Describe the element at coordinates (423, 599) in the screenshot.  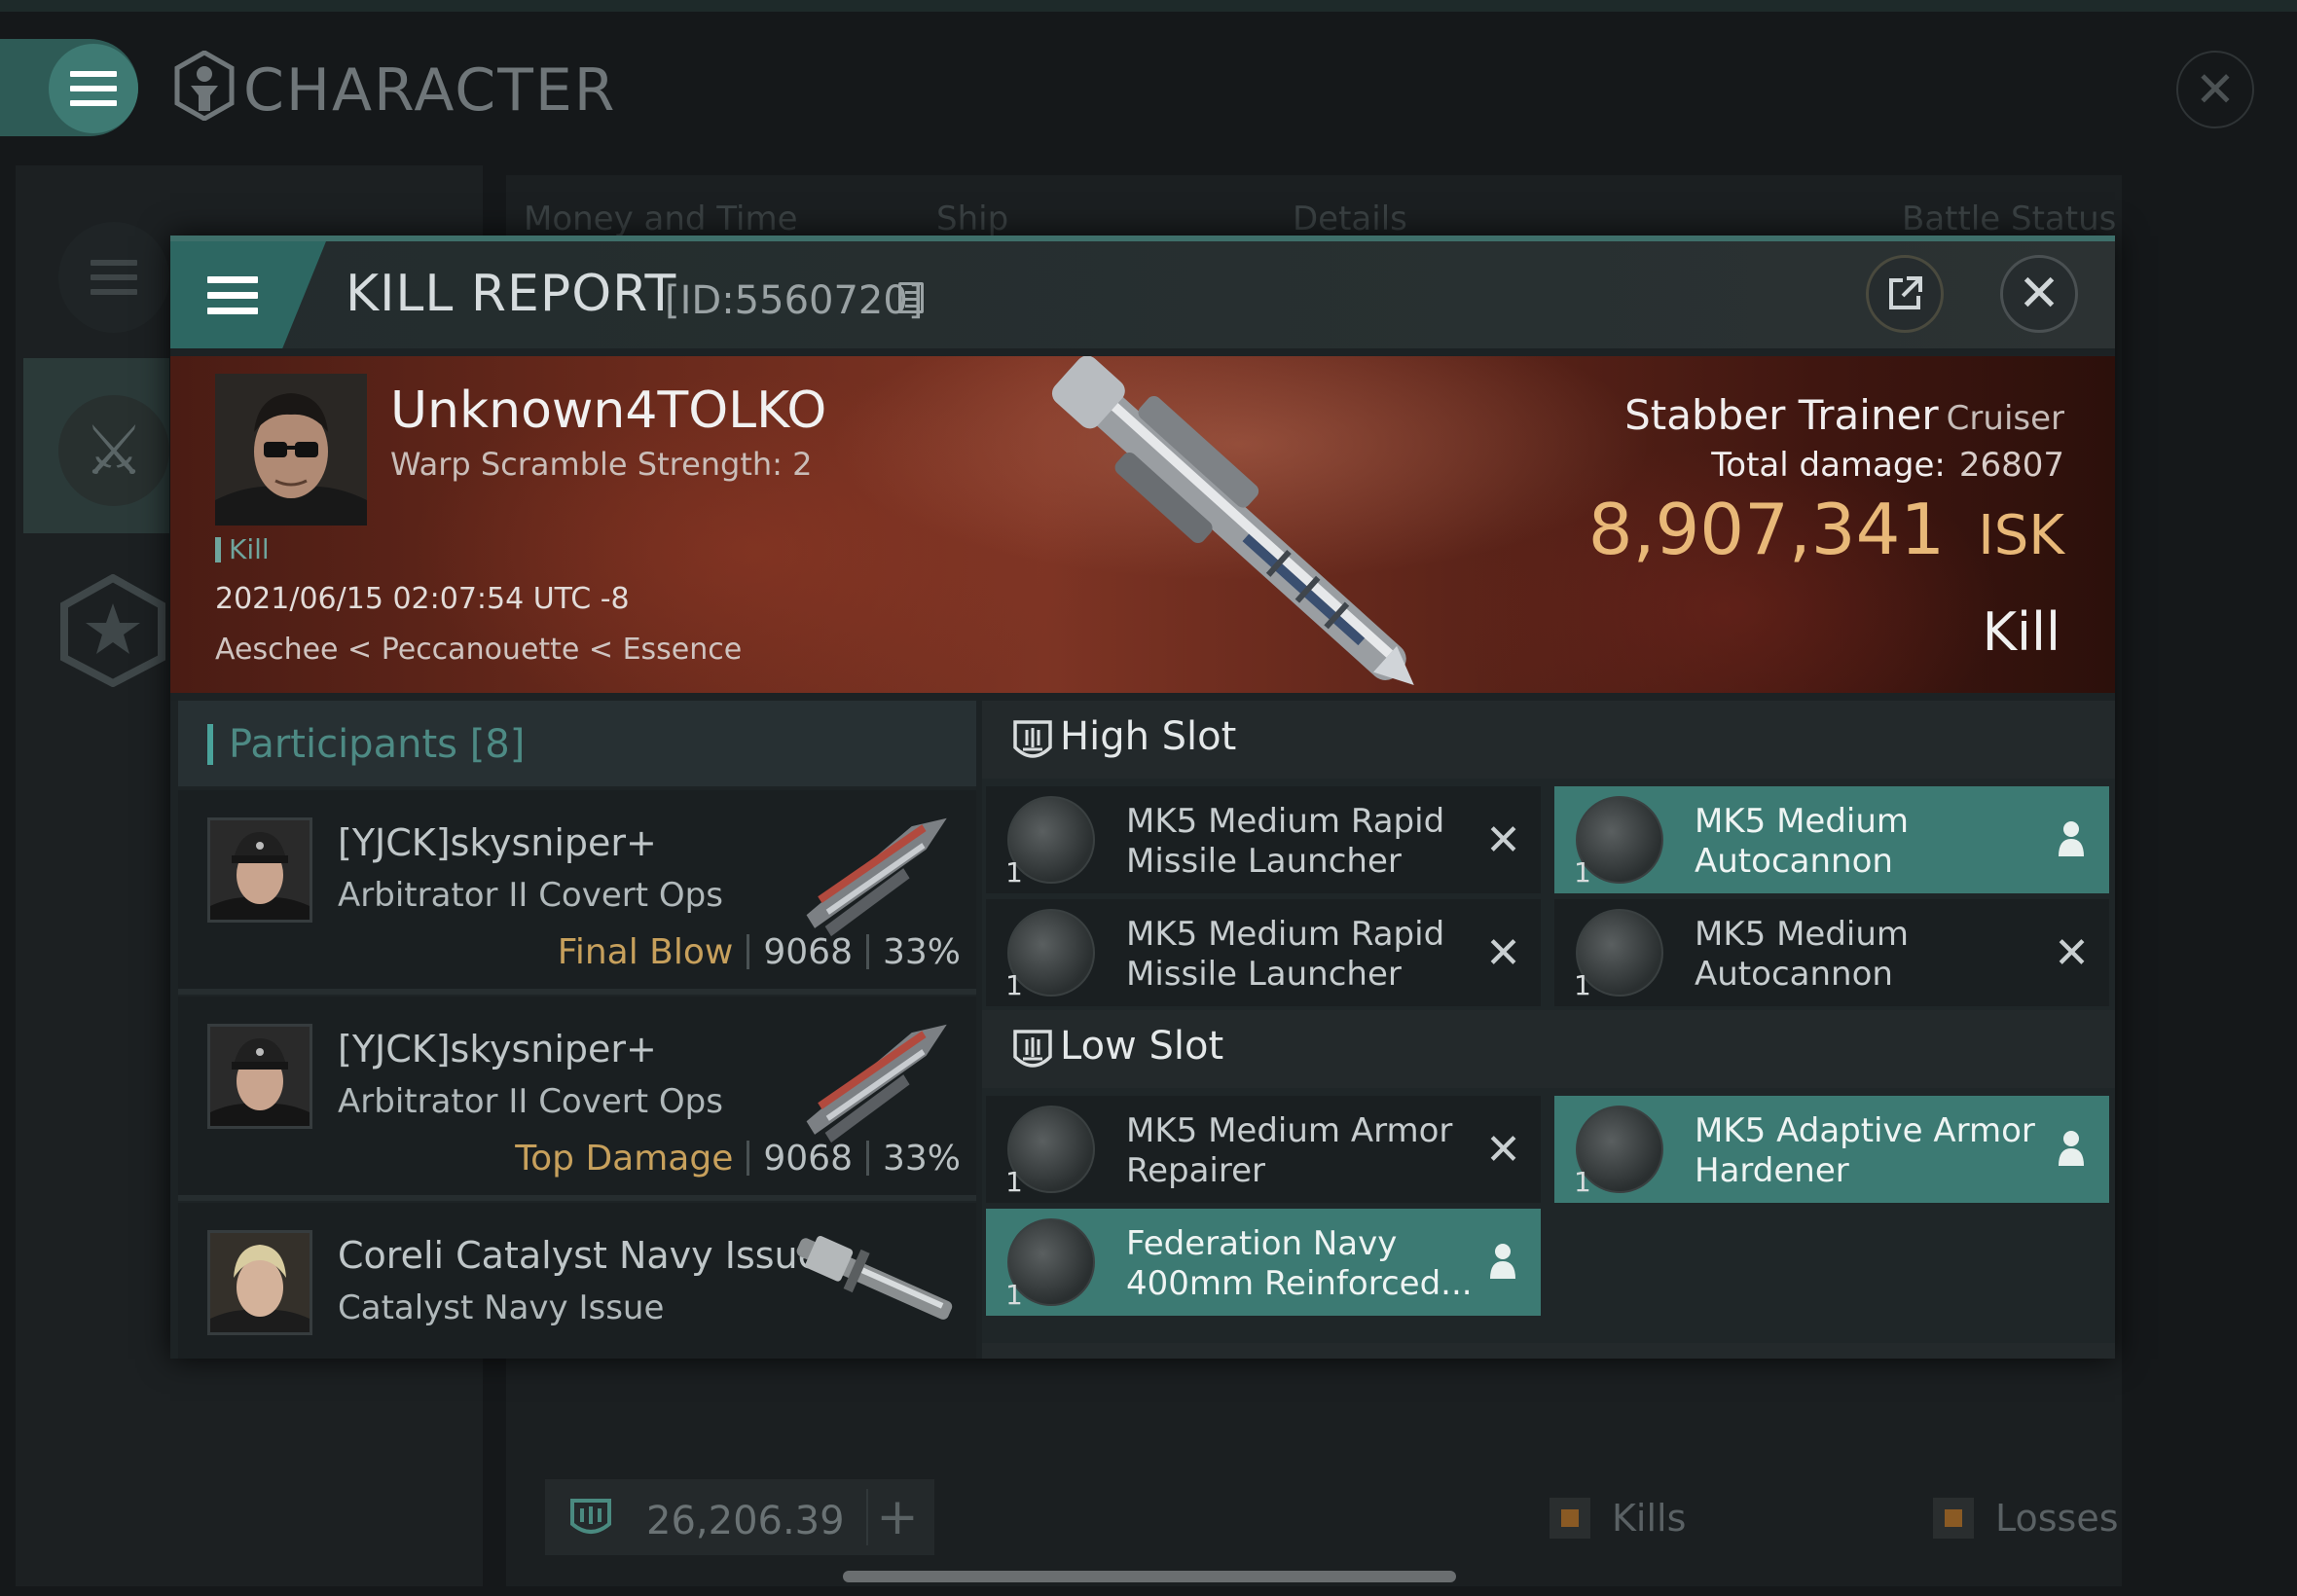
I see `kill-datetime: 2021/06/15 02:07:54 UTC -8` at that location.